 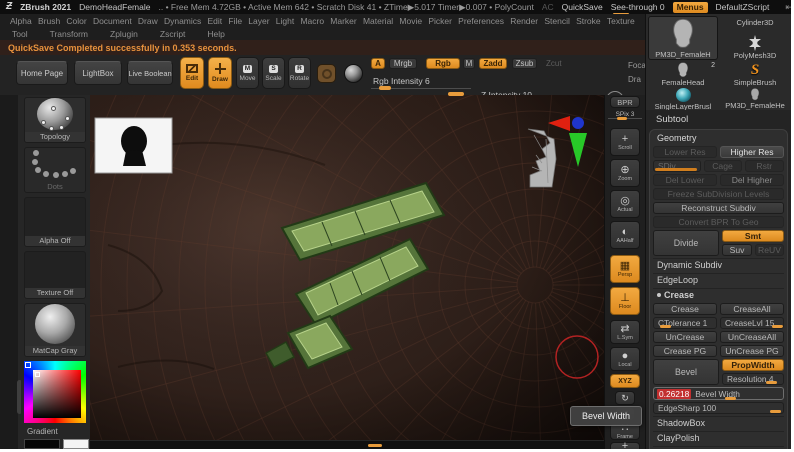 What do you see at coordinates (37, 374) in the screenshot?
I see `picker-selector` at bounding box center [37, 374].